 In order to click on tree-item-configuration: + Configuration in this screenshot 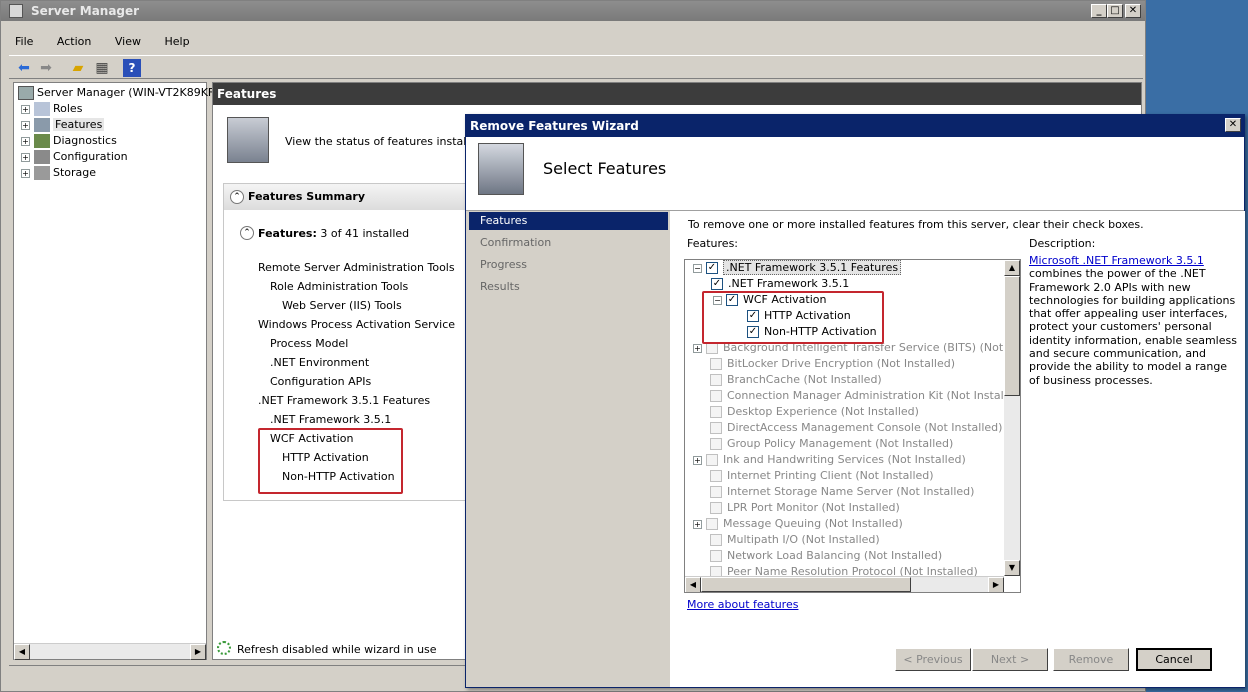, I will do `click(74, 157)`.